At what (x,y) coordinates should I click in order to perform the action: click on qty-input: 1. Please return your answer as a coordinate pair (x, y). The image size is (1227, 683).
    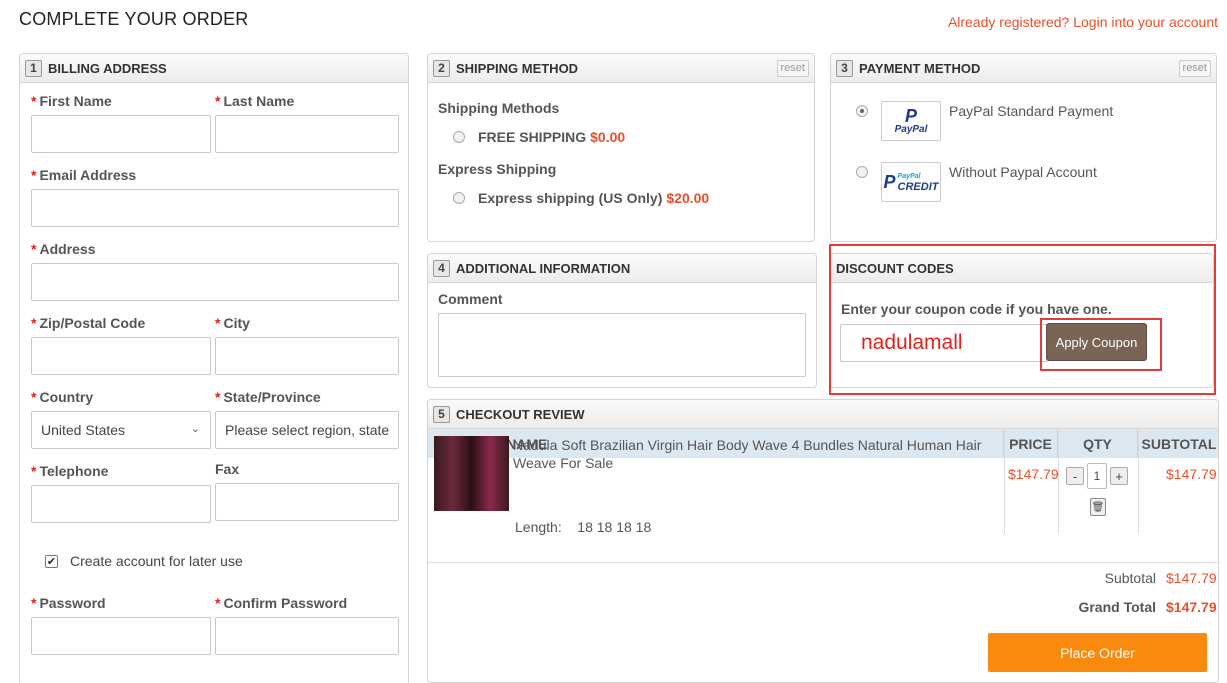
    Looking at the image, I should click on (1097, 476).